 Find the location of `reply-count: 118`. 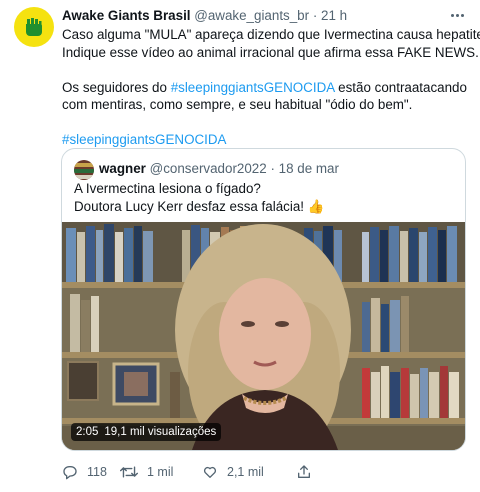

reply-count: 118 is located at coordinates (97, 472).